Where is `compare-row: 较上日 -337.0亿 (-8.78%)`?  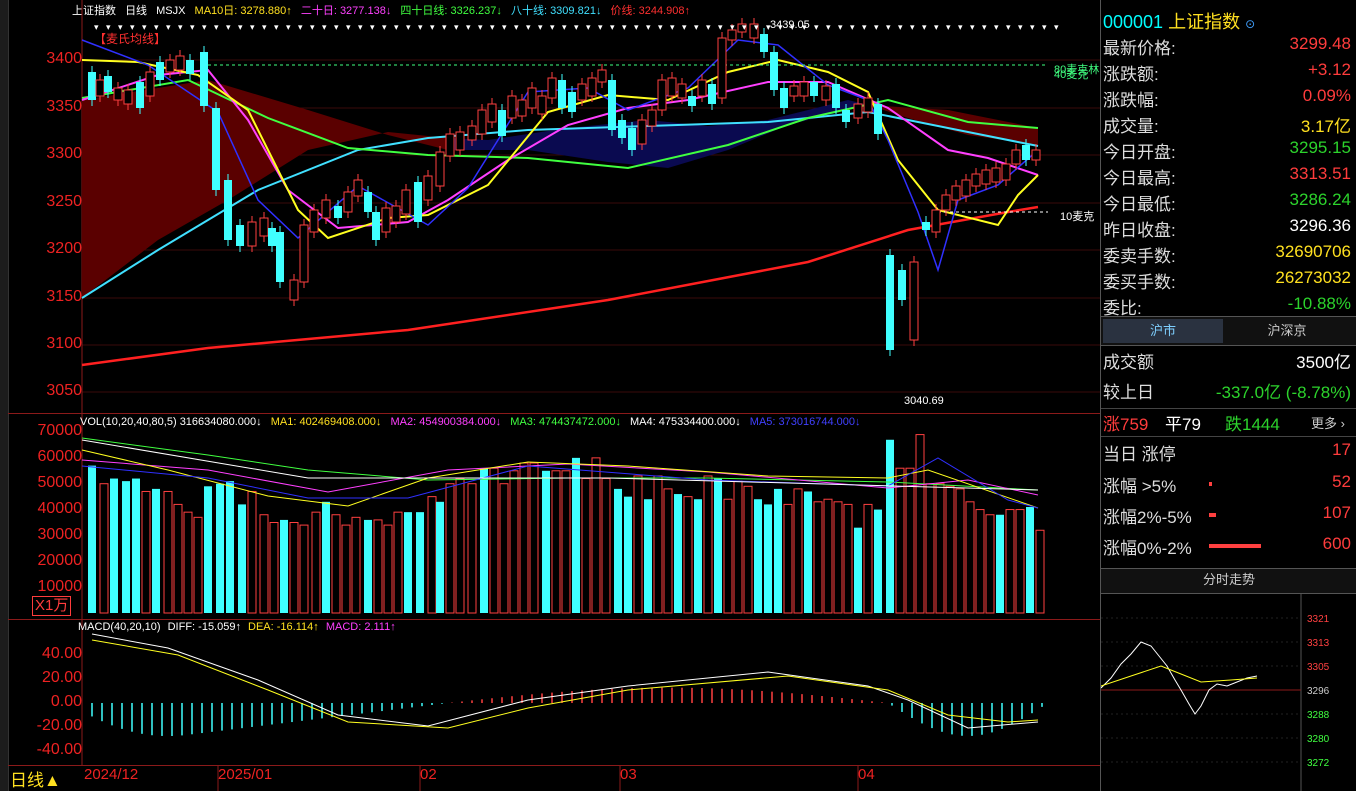 compare-row: 较上日 -337.0亿 (-8.78%) is located at coordinates (1227, 392).